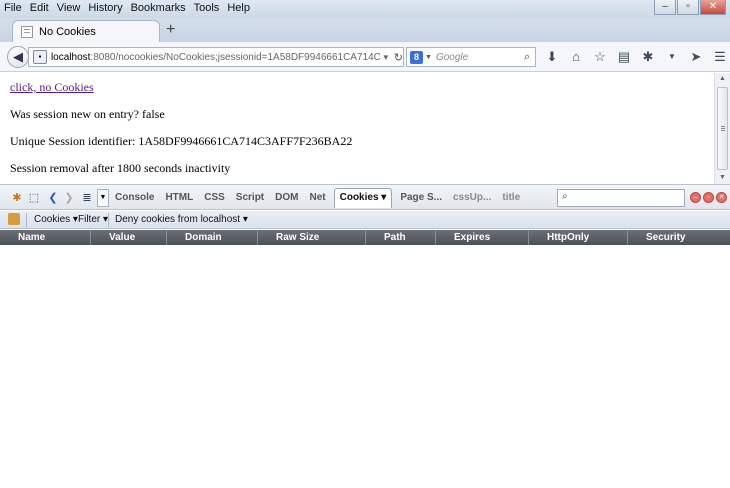 The image size is (730, 488). Describe the element at coordinates (170, 30) in the screenshot. I see `new-tab-button: +` at that location.